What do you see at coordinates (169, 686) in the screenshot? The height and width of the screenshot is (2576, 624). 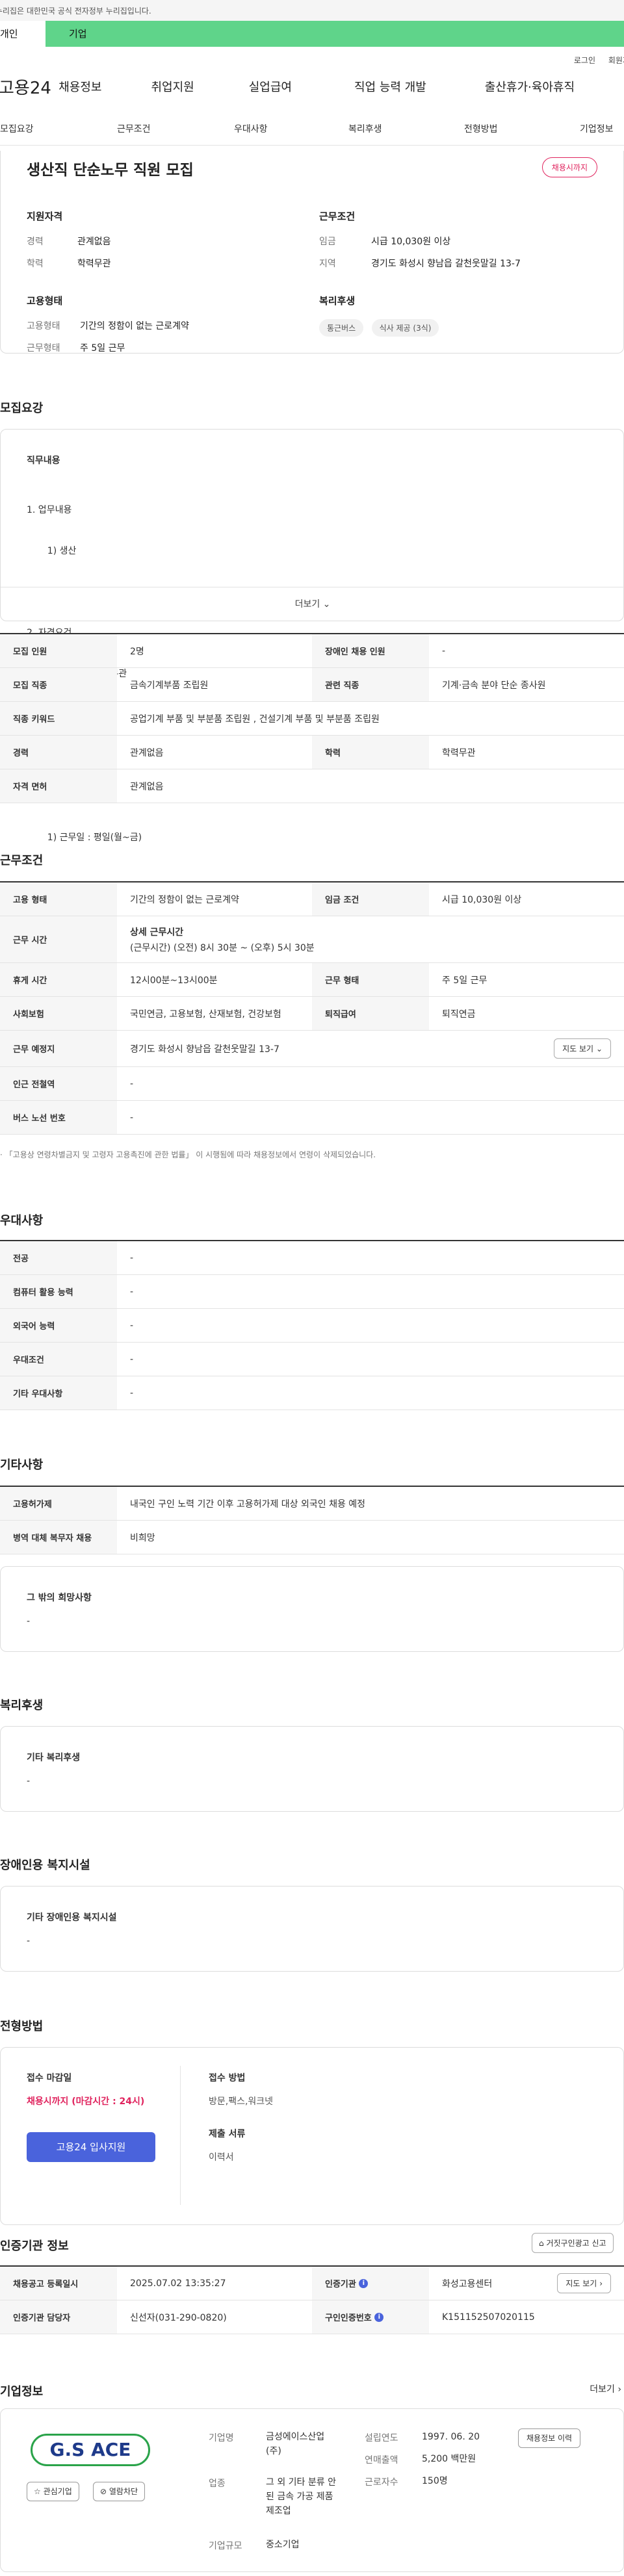 I see `row-value: 금속기계부품 조립원` at bounding box center [169, 686].